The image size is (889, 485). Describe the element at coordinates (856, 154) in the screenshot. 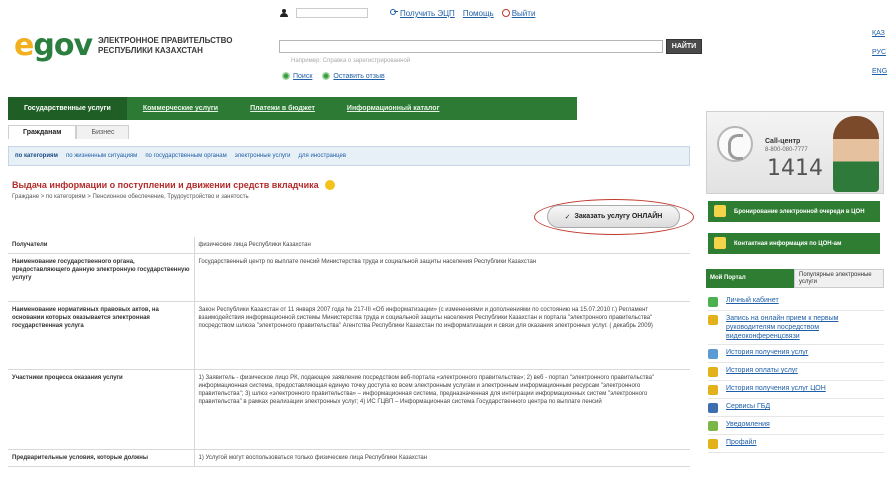

I see `operator-avatar` at that location.